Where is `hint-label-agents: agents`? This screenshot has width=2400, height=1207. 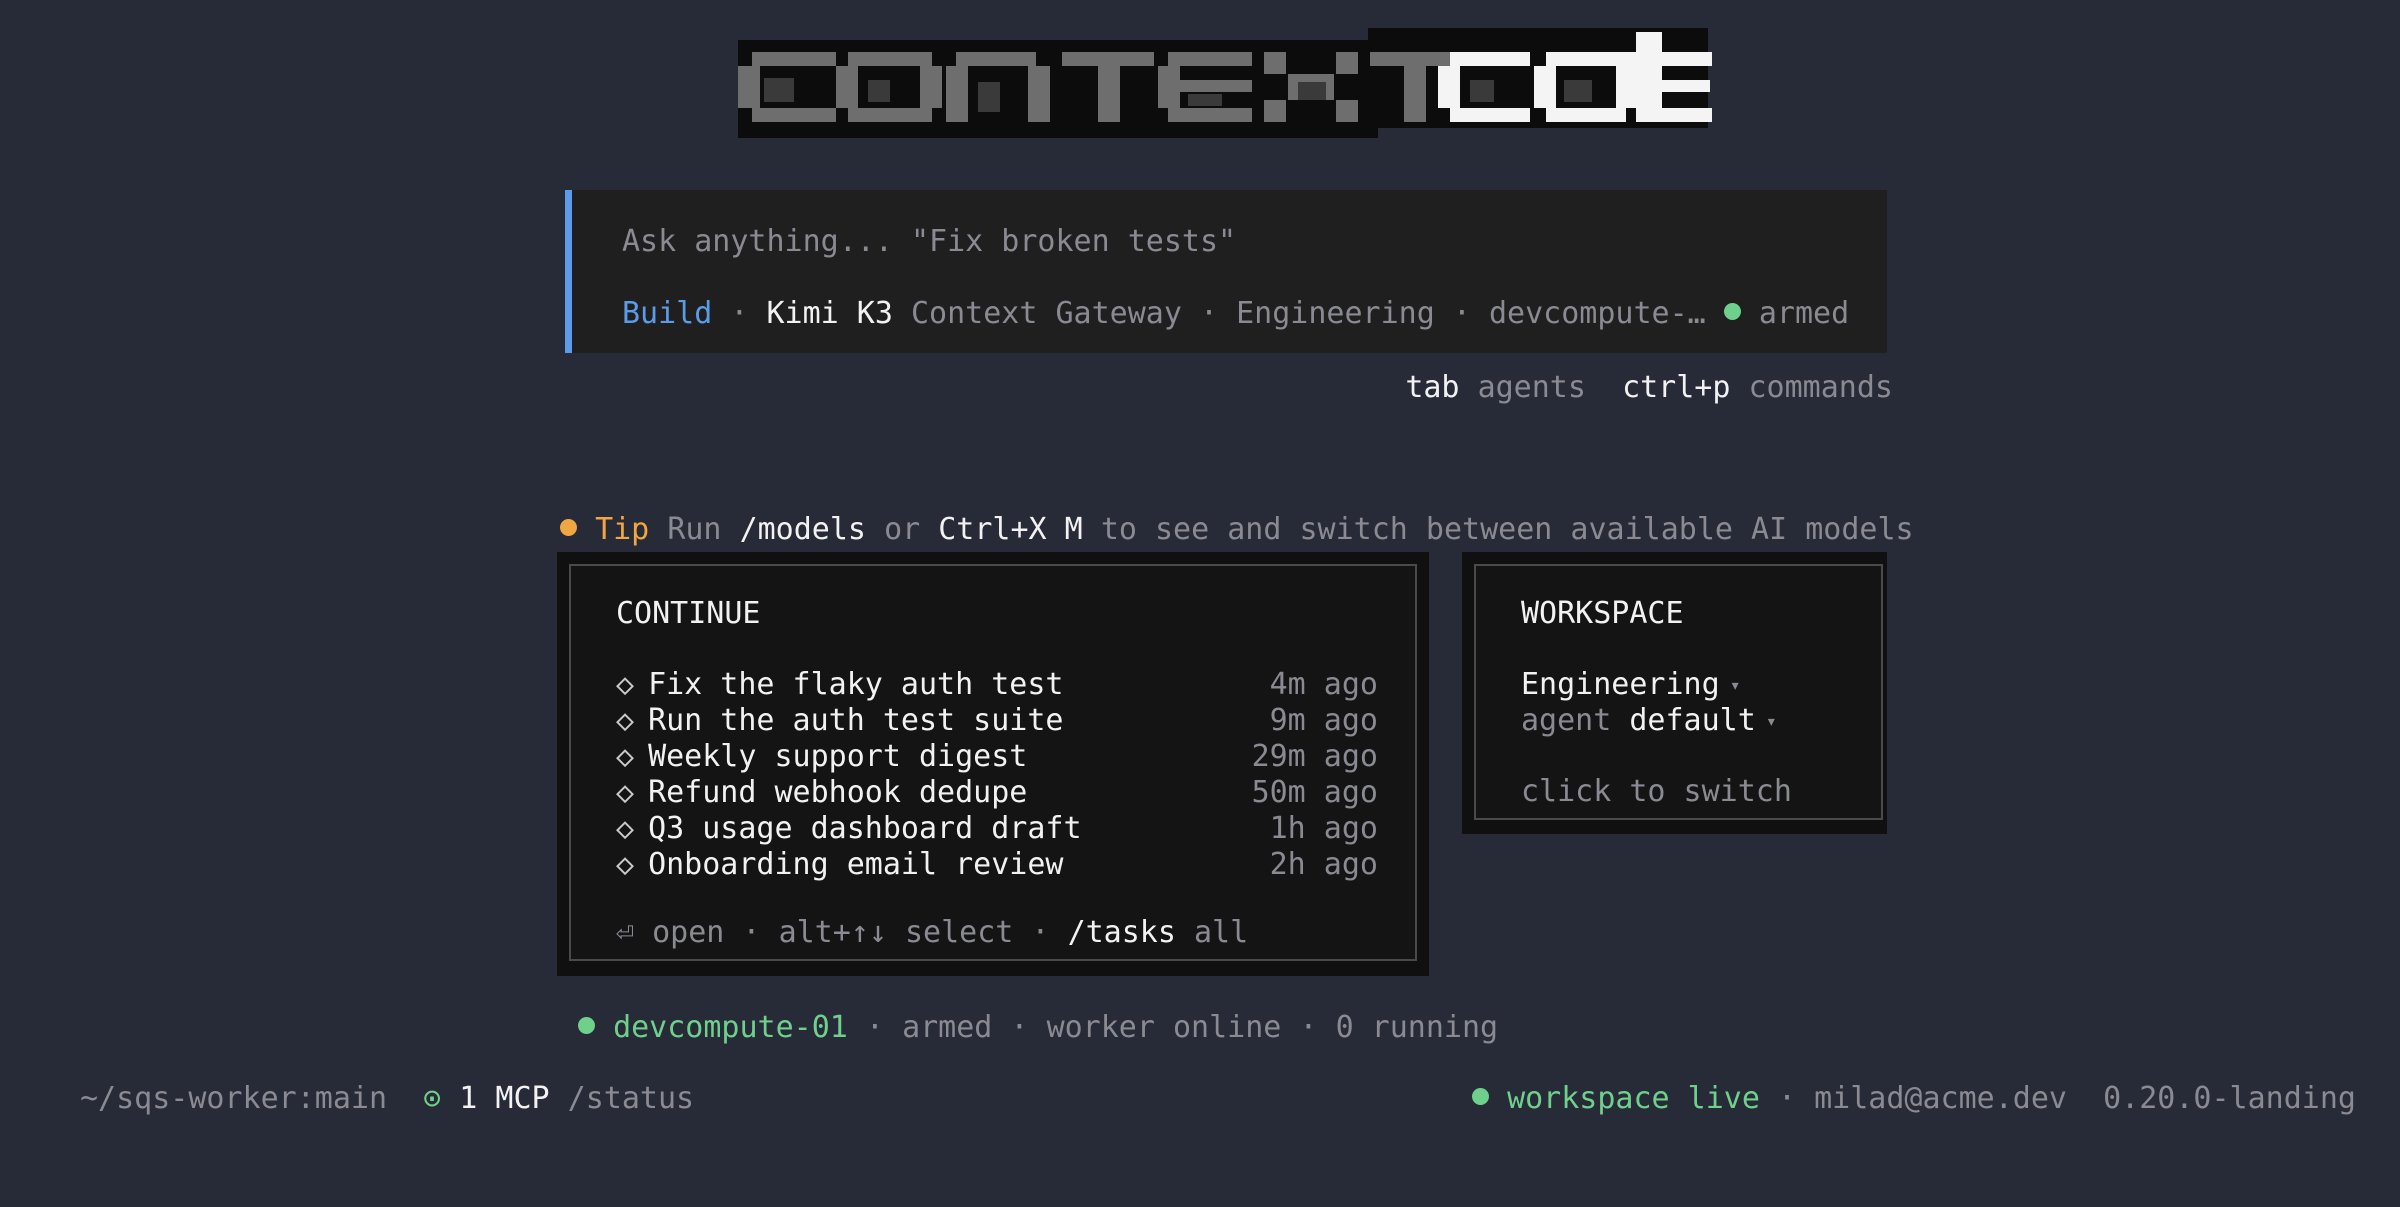
hint-label-agents: agents is located at coordinates (1531, 387).